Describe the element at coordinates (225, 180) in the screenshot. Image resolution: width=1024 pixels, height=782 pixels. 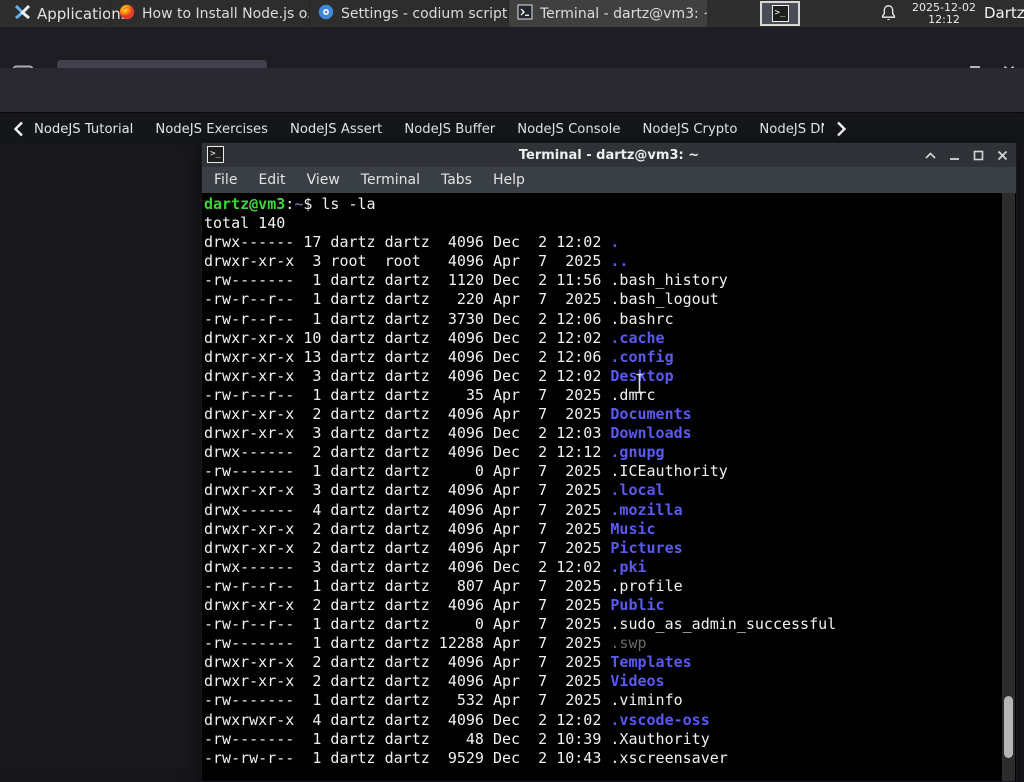
I see `terminal-menu-file: File` at that location.